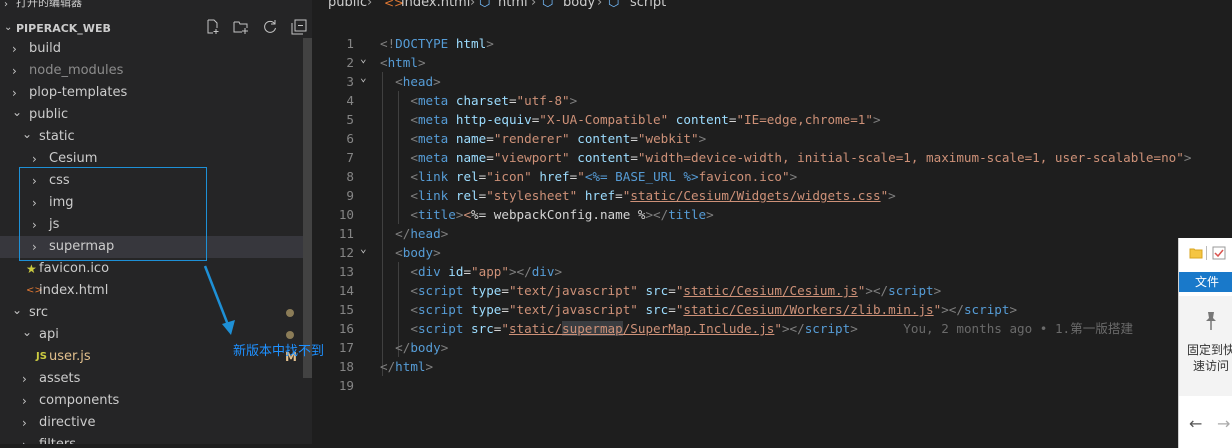 The width and height of the screenshot is (1232, 448). Describe the element at coordinates (746, 347) in the screenshot. I see `code-line: 17 </body>` at that location.